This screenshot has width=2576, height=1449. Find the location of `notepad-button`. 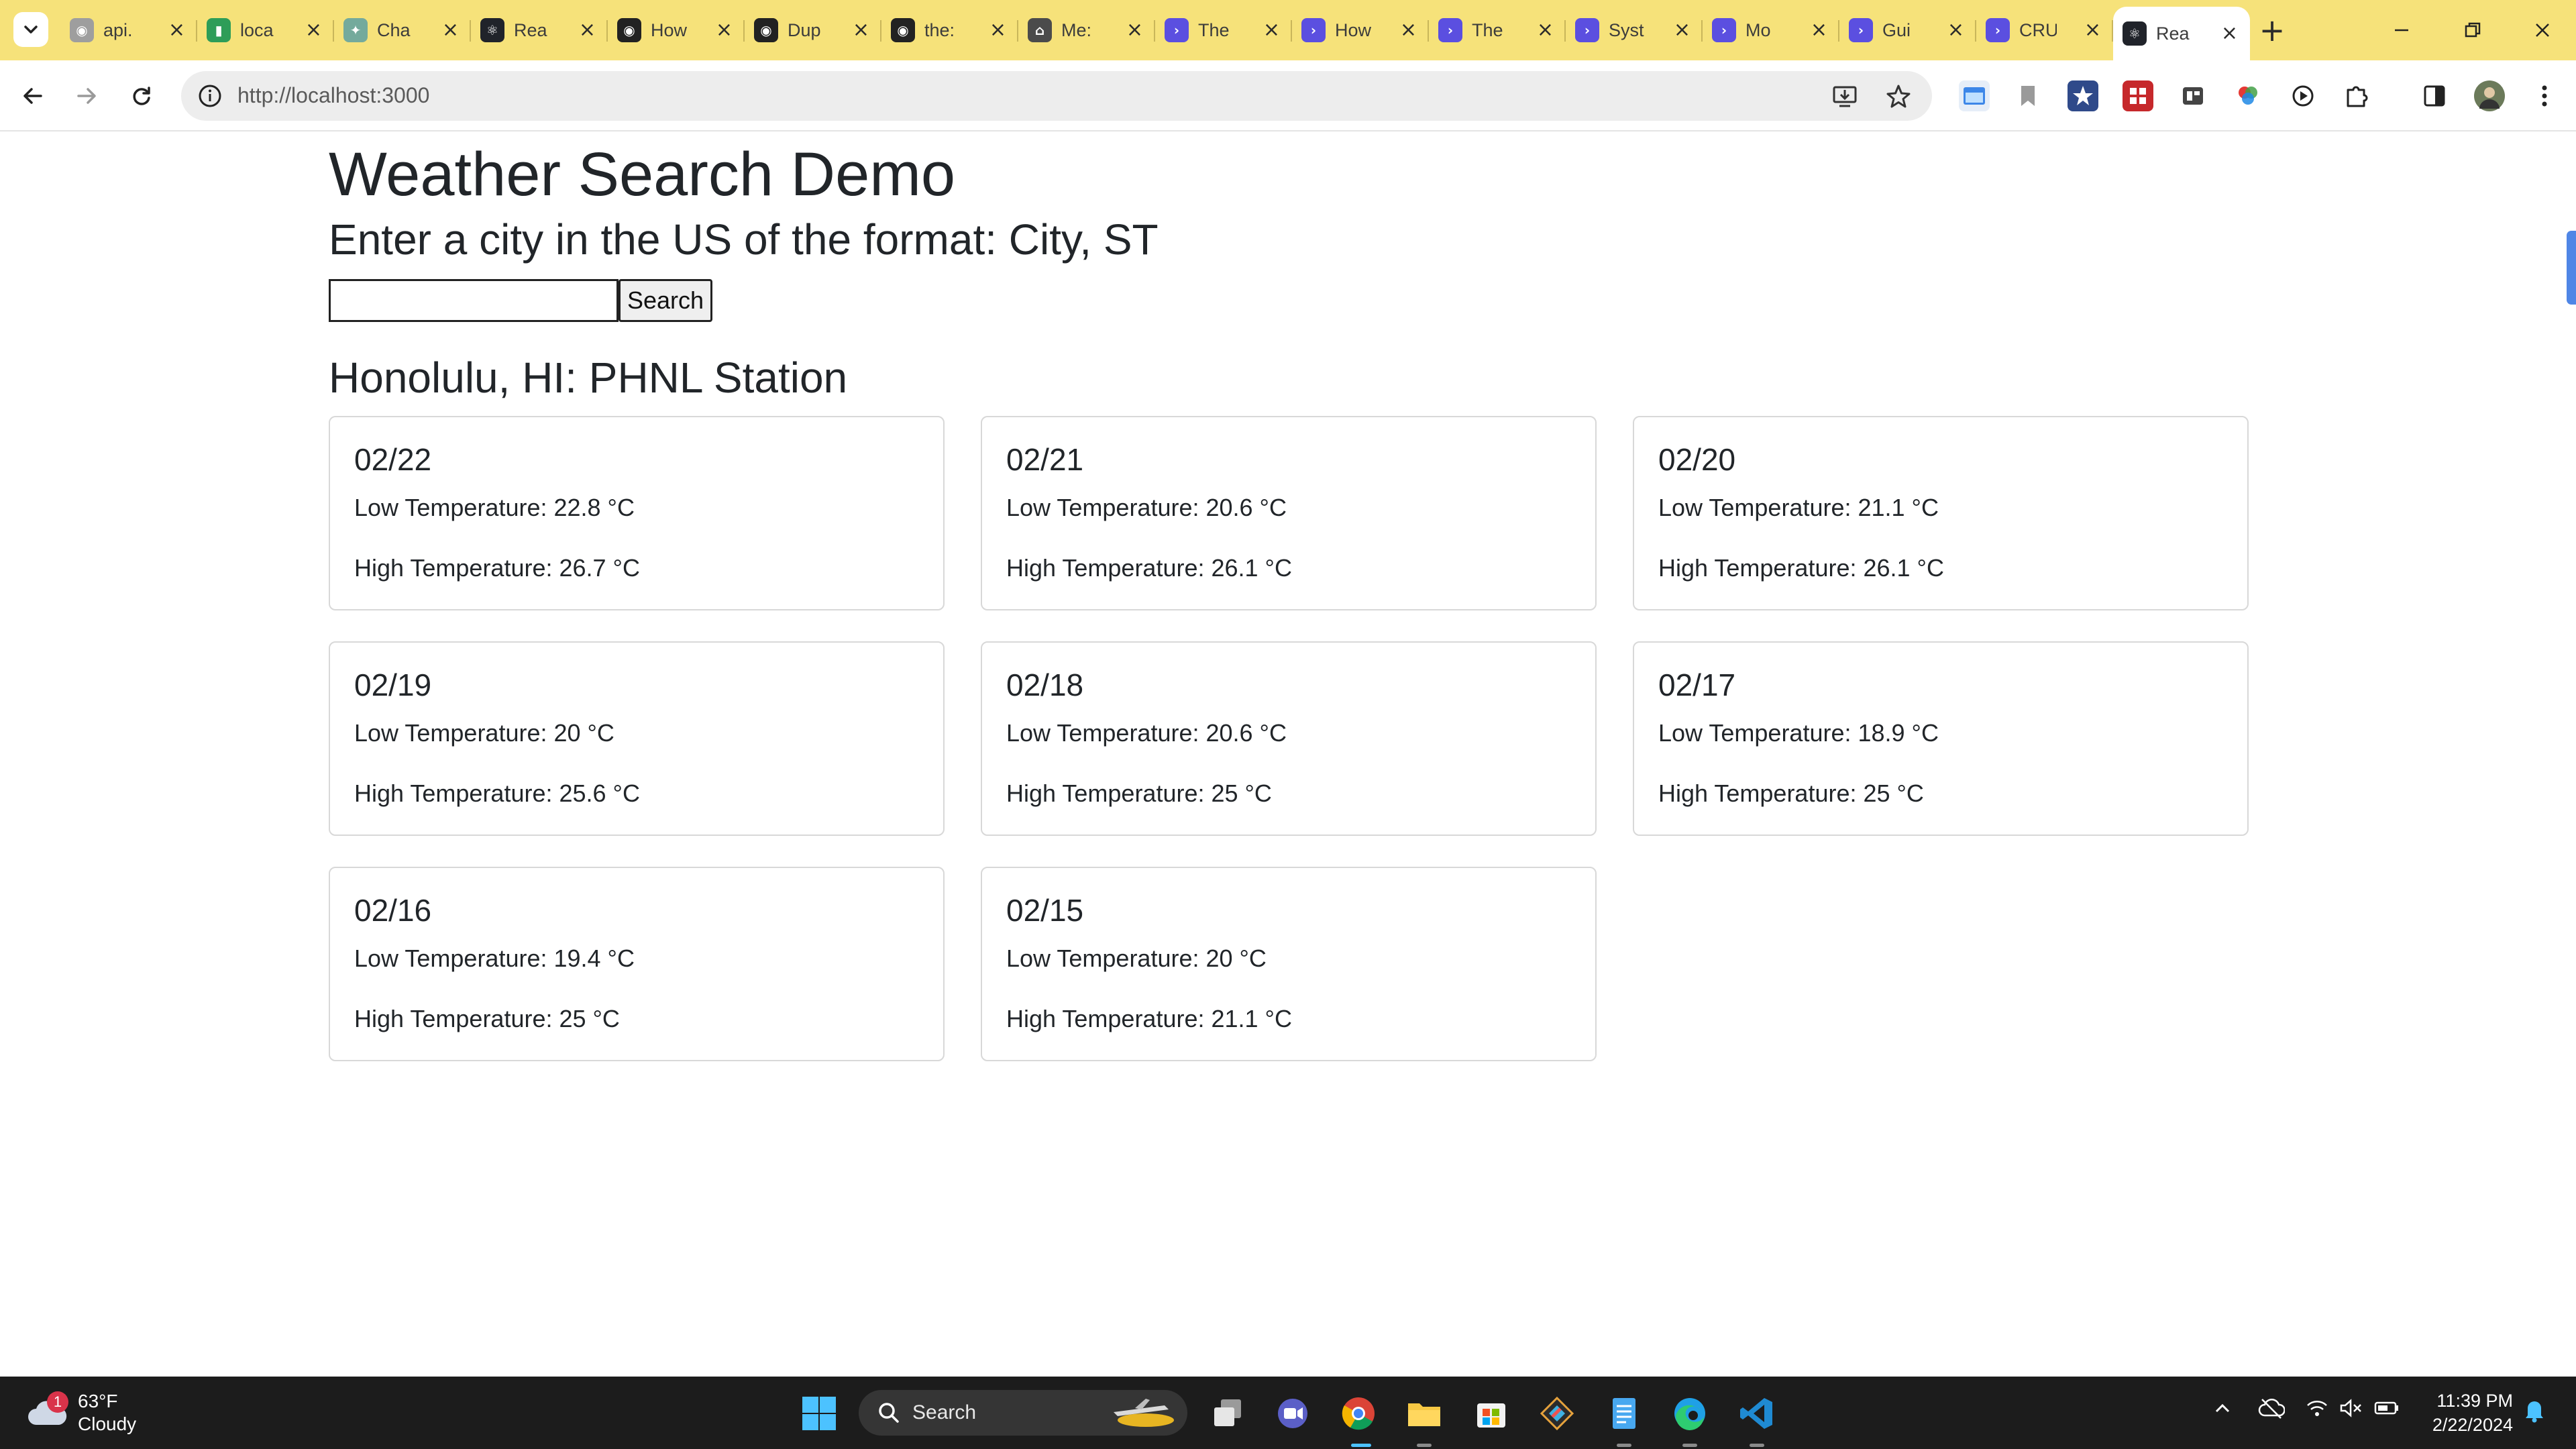

notepad-button is located at coordinates (1624, 1413).